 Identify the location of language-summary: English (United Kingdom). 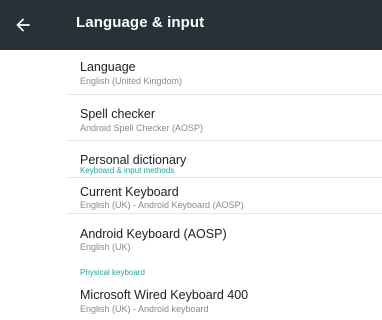
(131, 81).